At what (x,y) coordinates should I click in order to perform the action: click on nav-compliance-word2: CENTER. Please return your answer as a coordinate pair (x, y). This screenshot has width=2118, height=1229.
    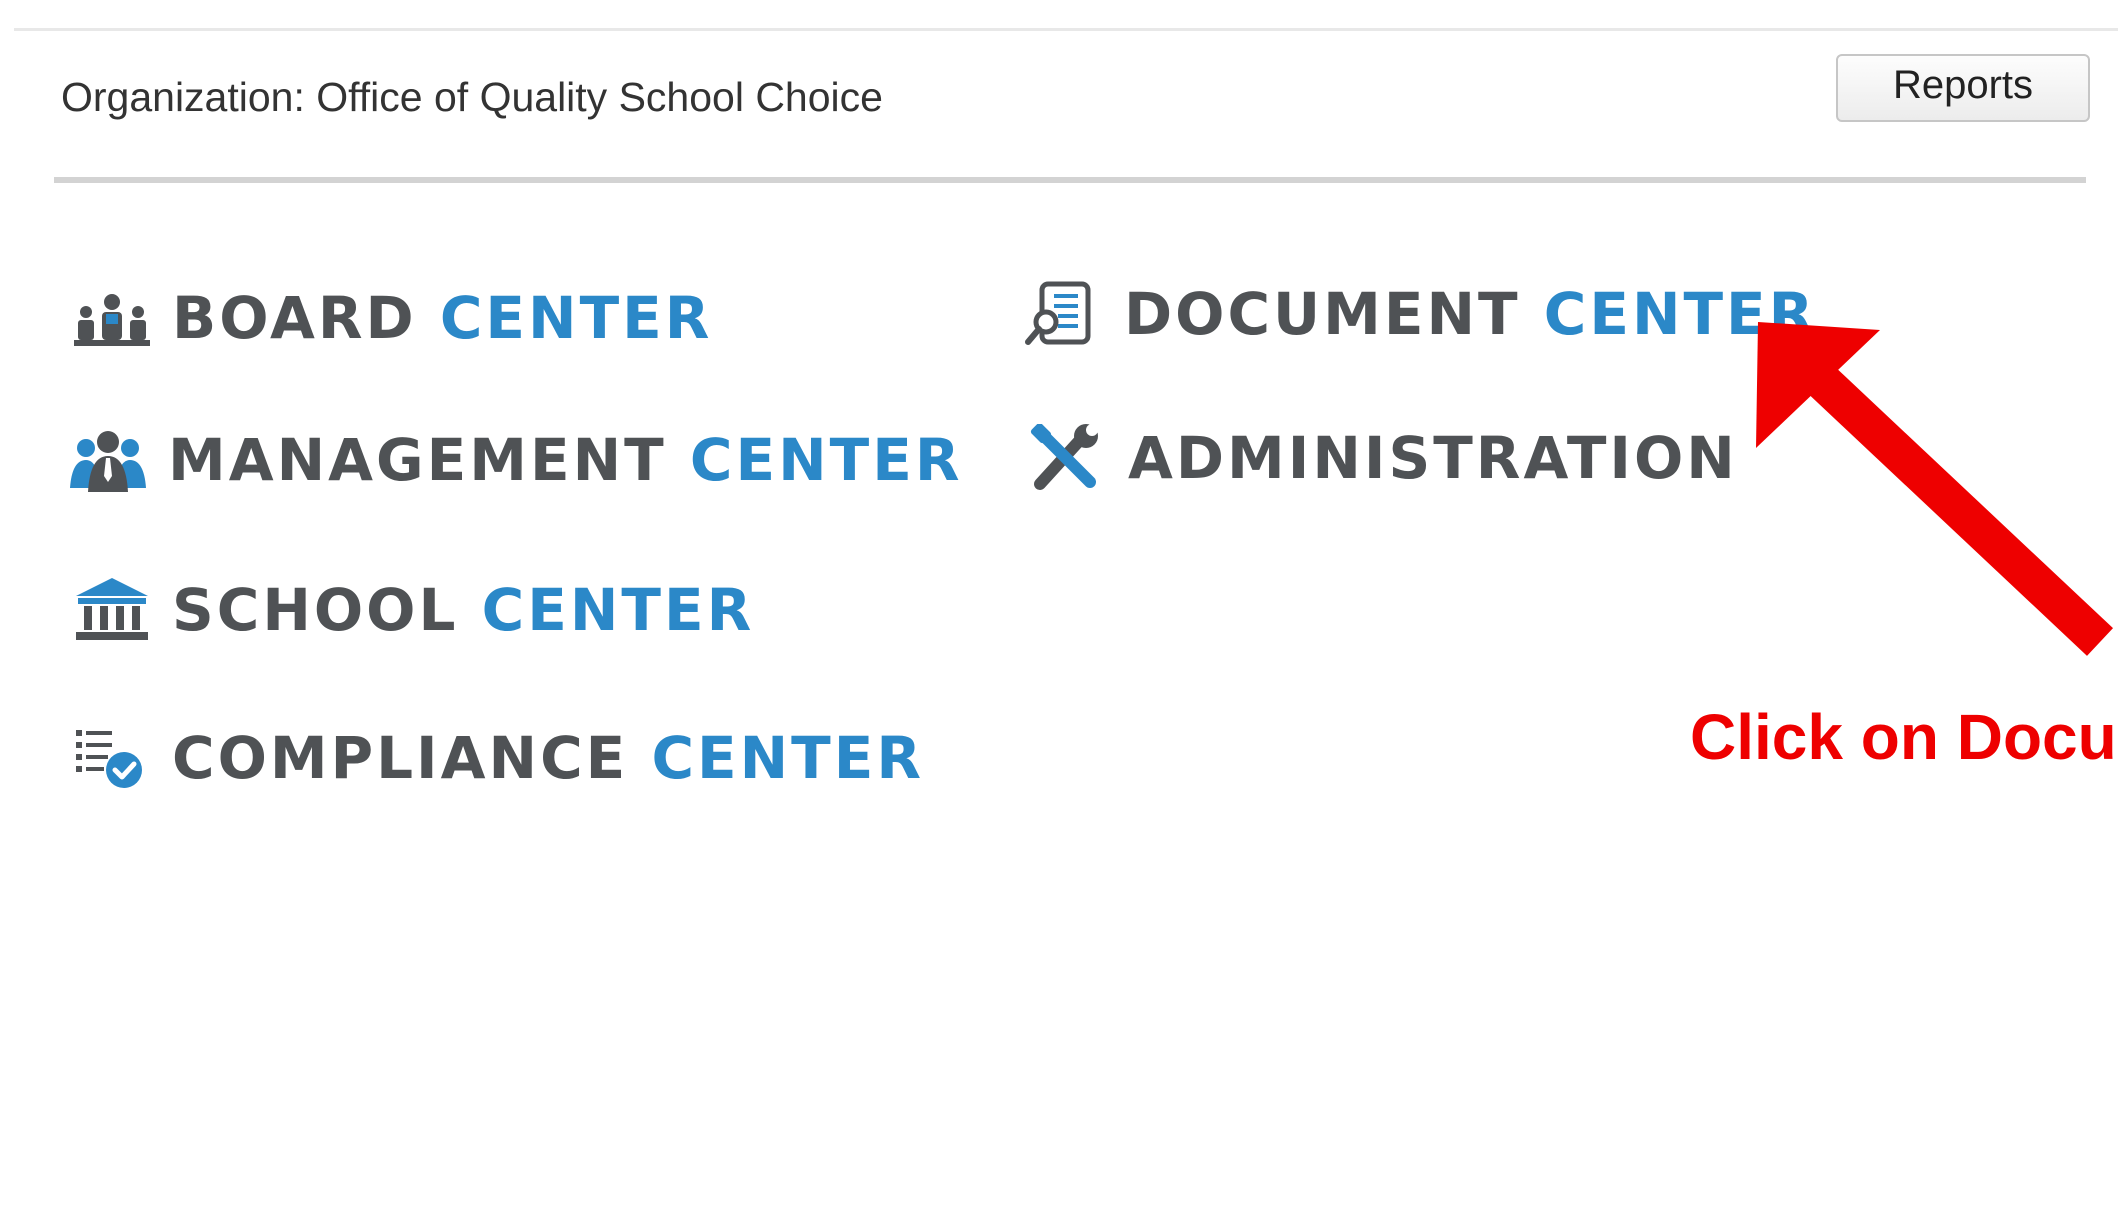
    Looking at the image, I should click on (788, 758).